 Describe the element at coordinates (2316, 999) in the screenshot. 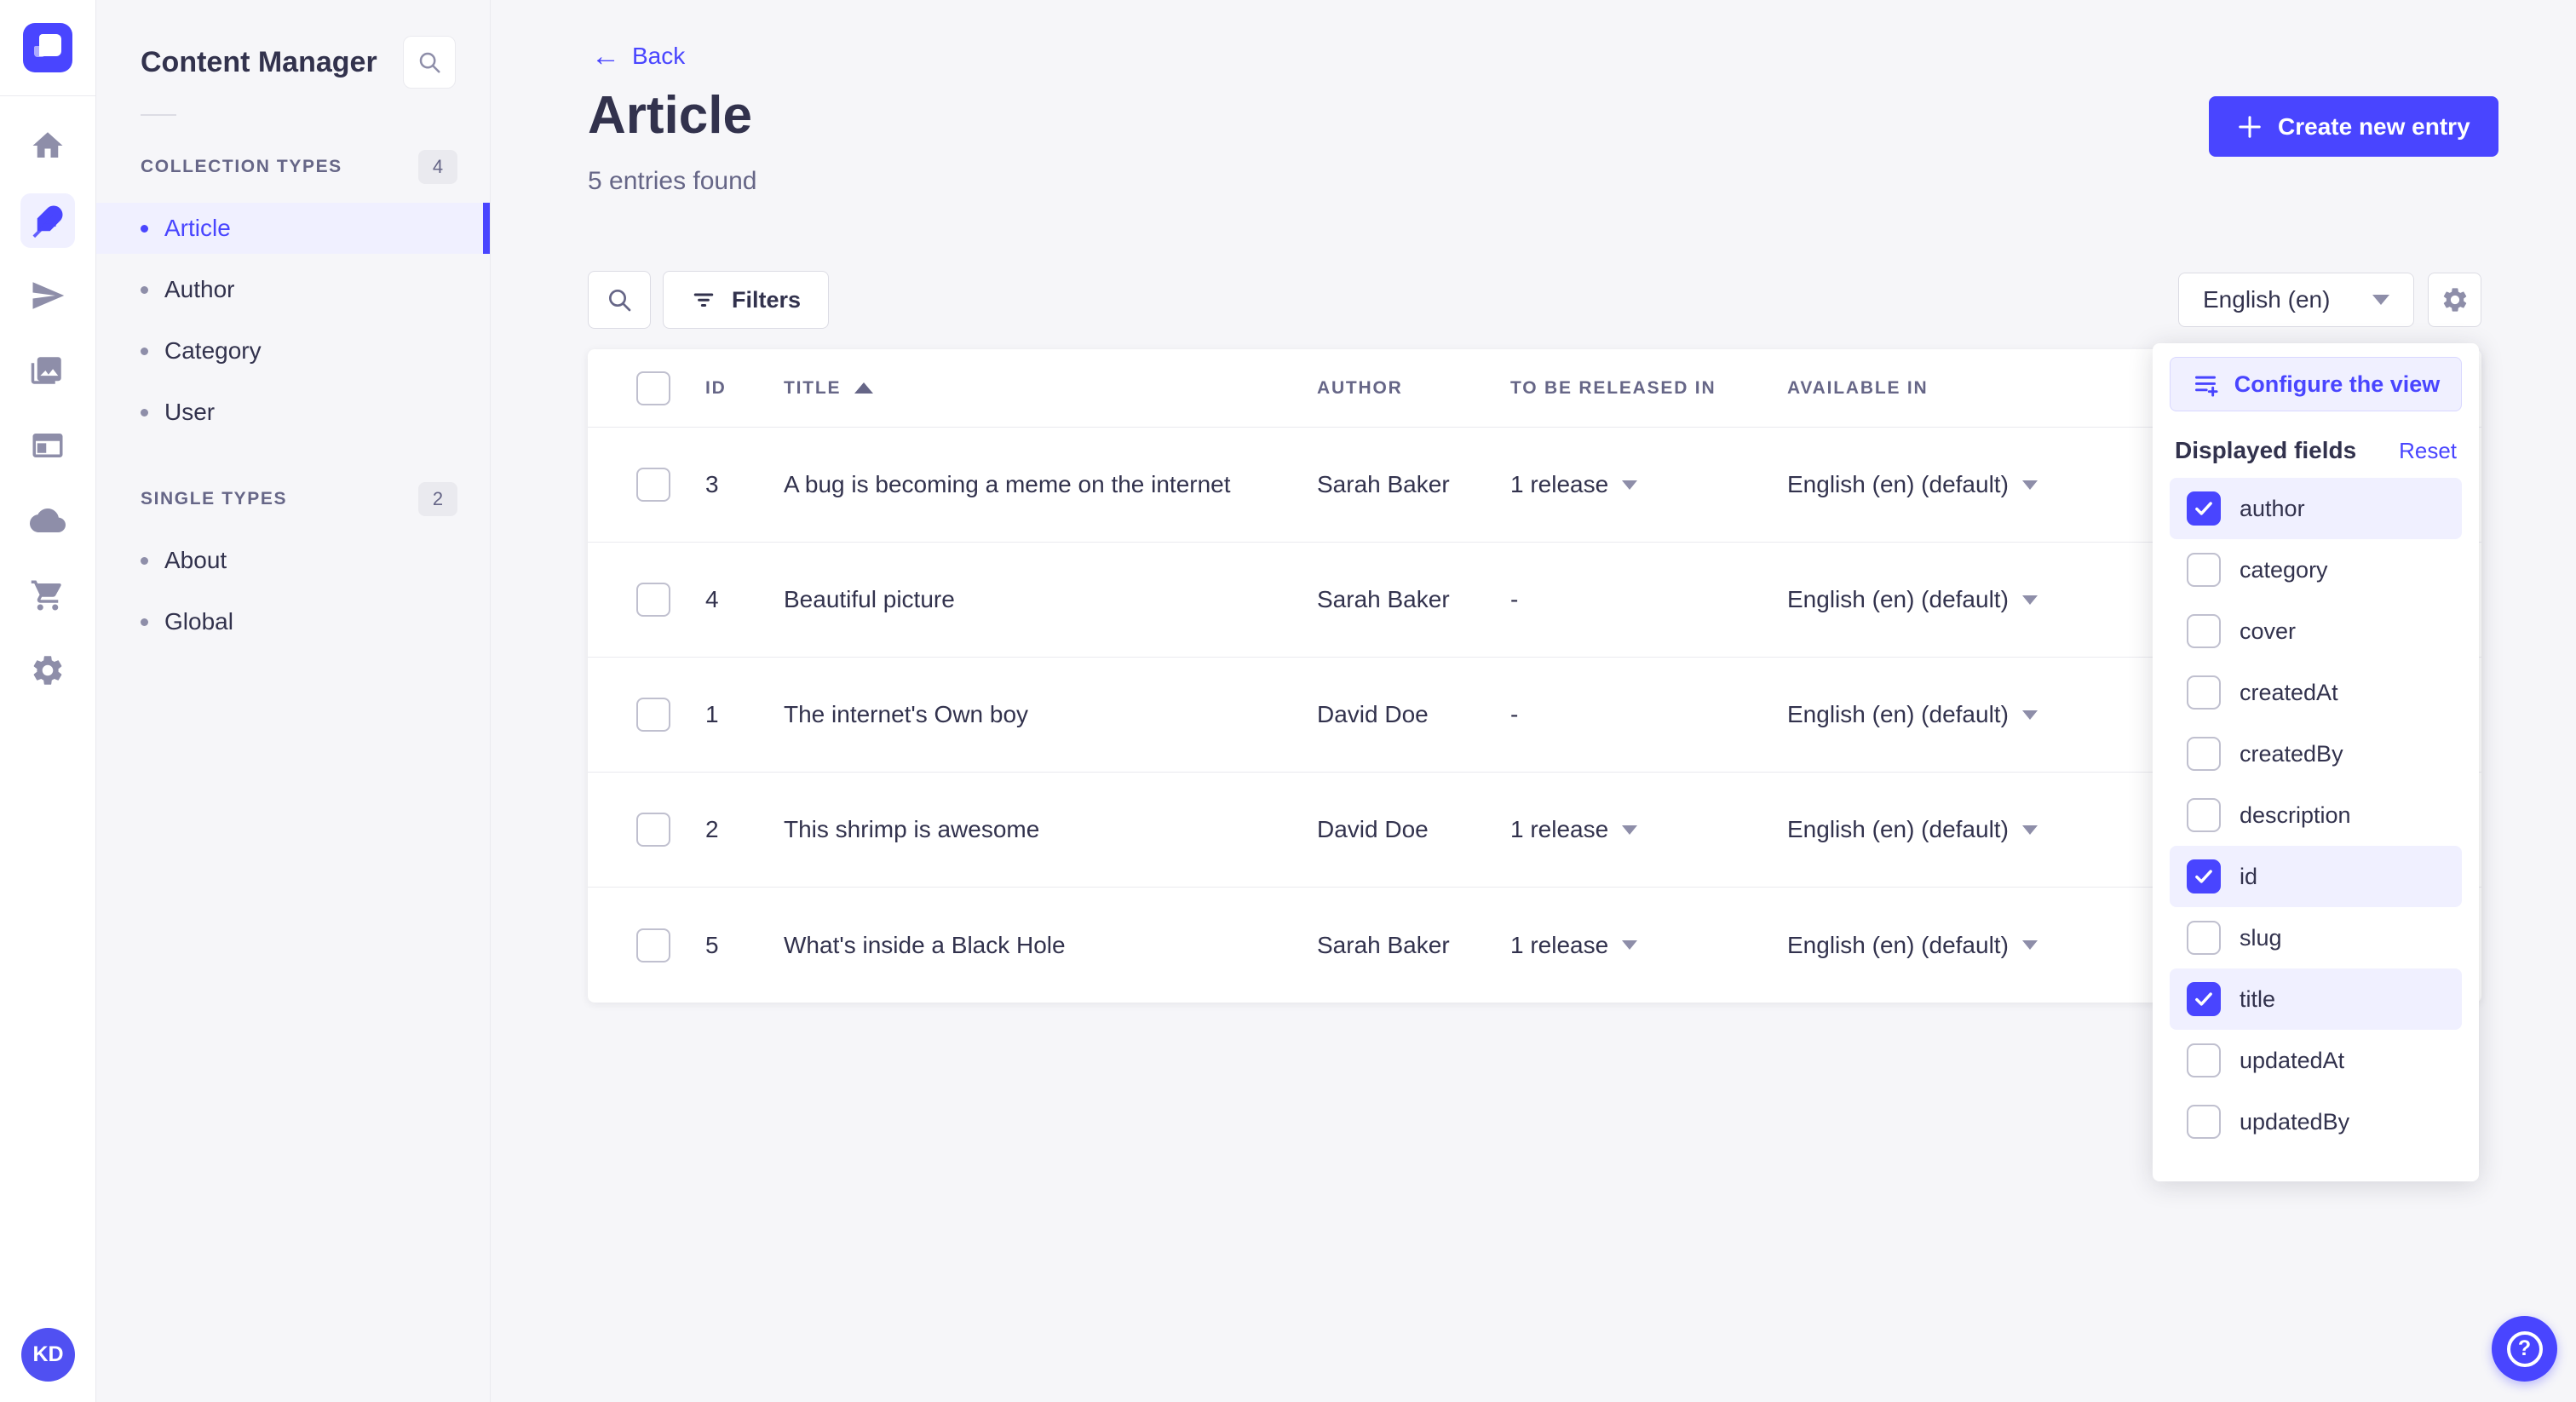

I see `field-toggle-title: title` at that location.